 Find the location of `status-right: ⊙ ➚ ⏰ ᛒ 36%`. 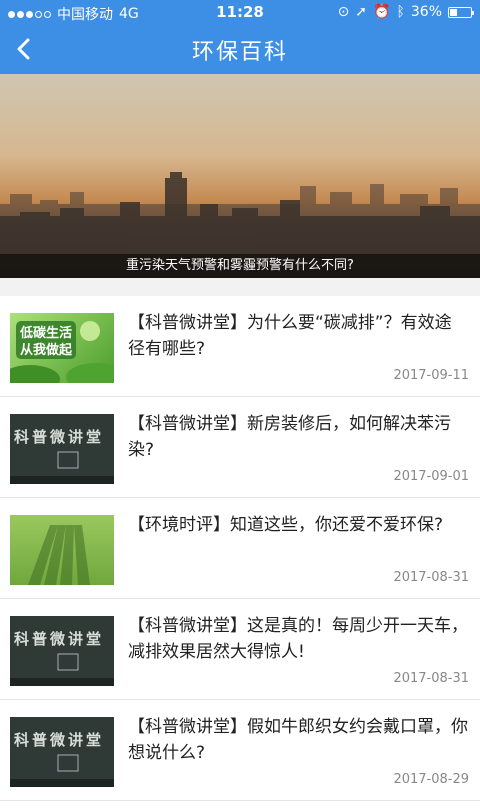

status-right: ⊙ ➚ ⏰ ᛒ 36% is located at coordinates (405, 12).